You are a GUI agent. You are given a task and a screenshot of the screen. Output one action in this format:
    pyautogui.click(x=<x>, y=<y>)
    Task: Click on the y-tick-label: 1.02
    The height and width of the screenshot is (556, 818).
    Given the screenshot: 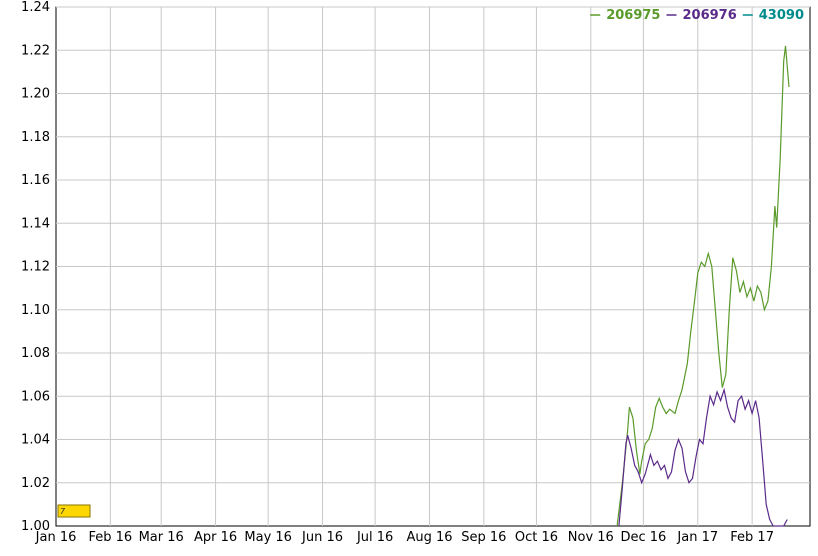 What is the action you would take?
    pyautogui.click(x=35, y=483)
    